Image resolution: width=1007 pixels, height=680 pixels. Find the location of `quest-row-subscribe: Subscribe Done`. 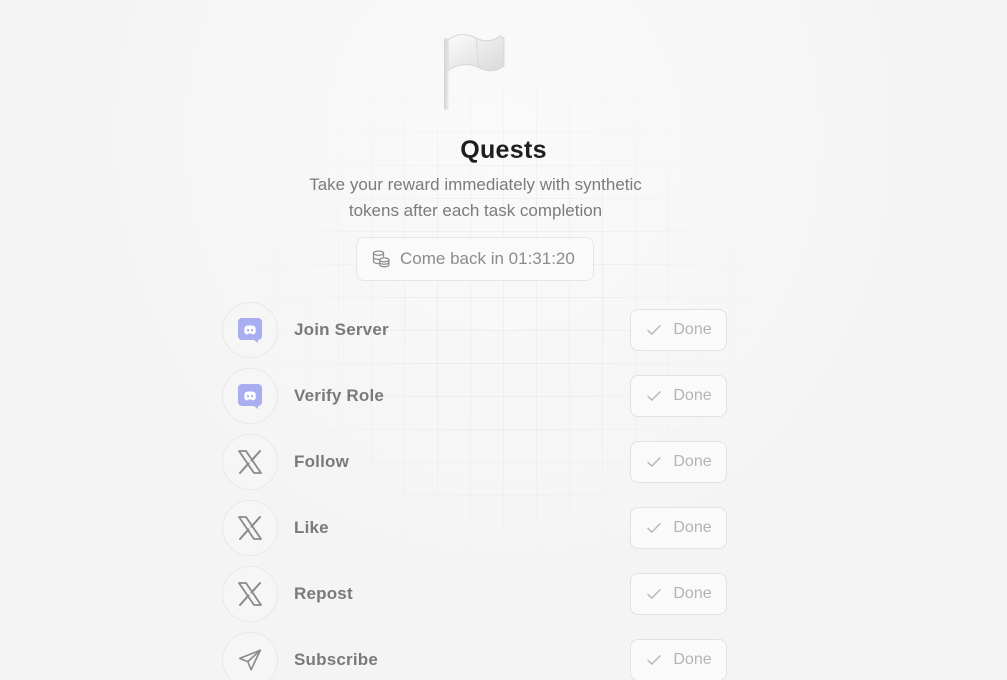

quest-row-subscribe: Subscribe Done is located at coordinates (474, 653).